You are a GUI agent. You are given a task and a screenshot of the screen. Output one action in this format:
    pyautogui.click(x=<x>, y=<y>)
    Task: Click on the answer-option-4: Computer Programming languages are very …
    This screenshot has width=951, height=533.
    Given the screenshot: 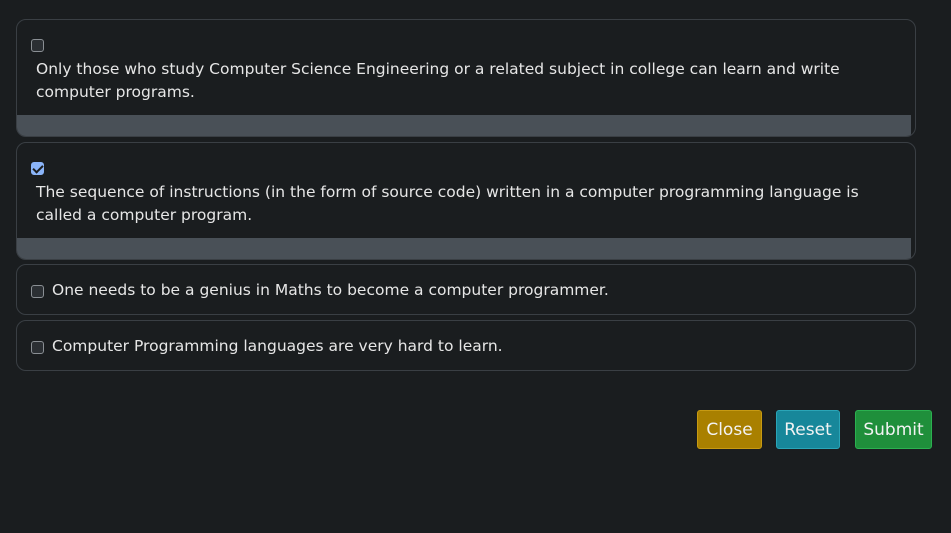 What is the action you would take?
    pyautogui.click(x=466, y=345)
    